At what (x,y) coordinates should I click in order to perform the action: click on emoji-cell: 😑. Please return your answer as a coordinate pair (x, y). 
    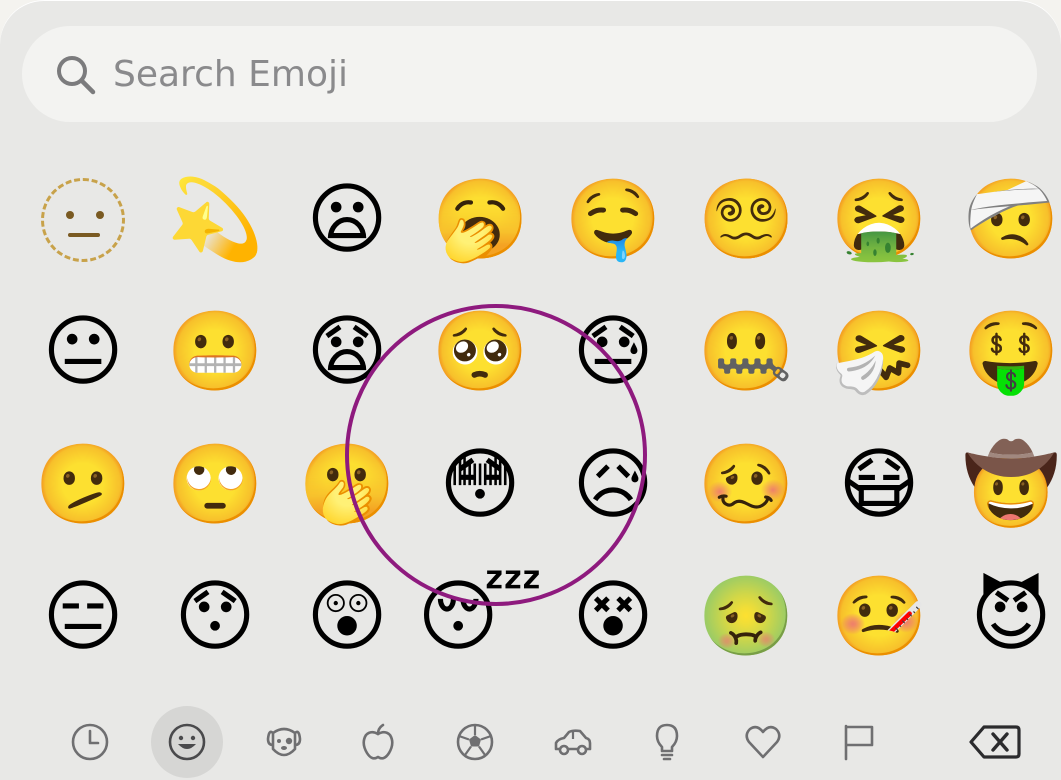
    Looking at the image, I should click on (83, 617).